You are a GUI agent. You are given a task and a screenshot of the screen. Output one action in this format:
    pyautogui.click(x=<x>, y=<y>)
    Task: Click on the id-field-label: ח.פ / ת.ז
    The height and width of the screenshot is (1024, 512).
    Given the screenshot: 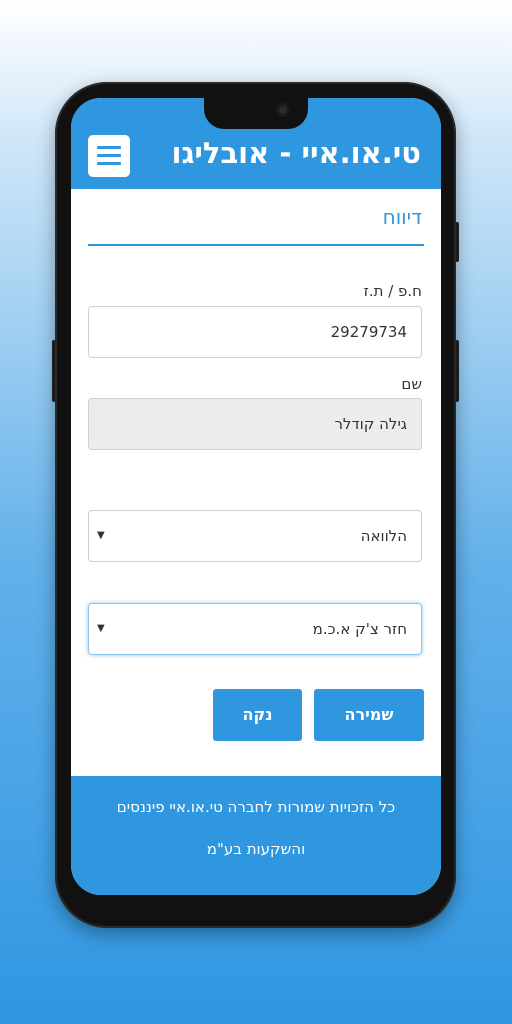 What is the action you would take?
    pyautogui.click(x=392, y=291)
    